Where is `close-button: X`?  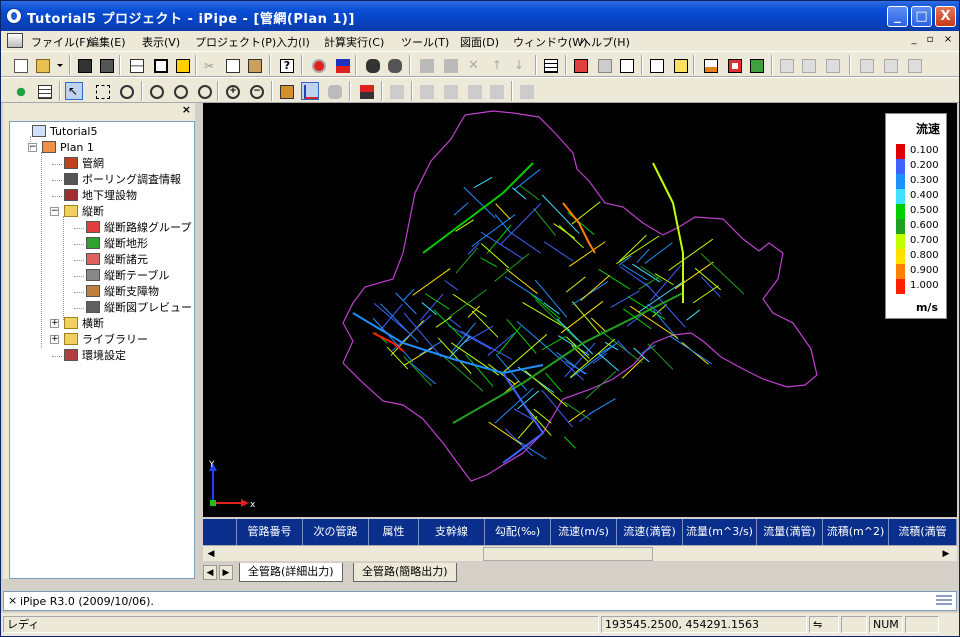 close-button: X is located at coordinates (945, 16).